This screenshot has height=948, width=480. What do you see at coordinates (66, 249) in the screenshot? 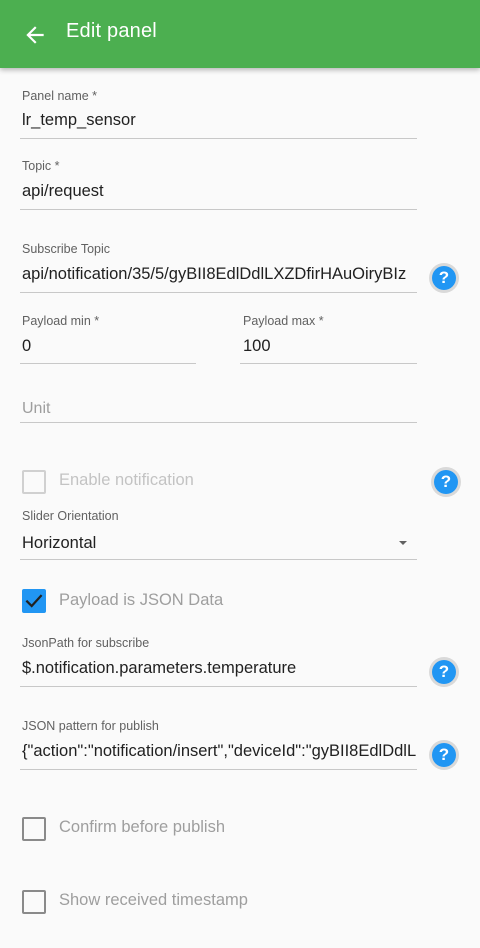
I see `subscribe-topic-label: Subscribe Topic` at bounding box center [66, 249].